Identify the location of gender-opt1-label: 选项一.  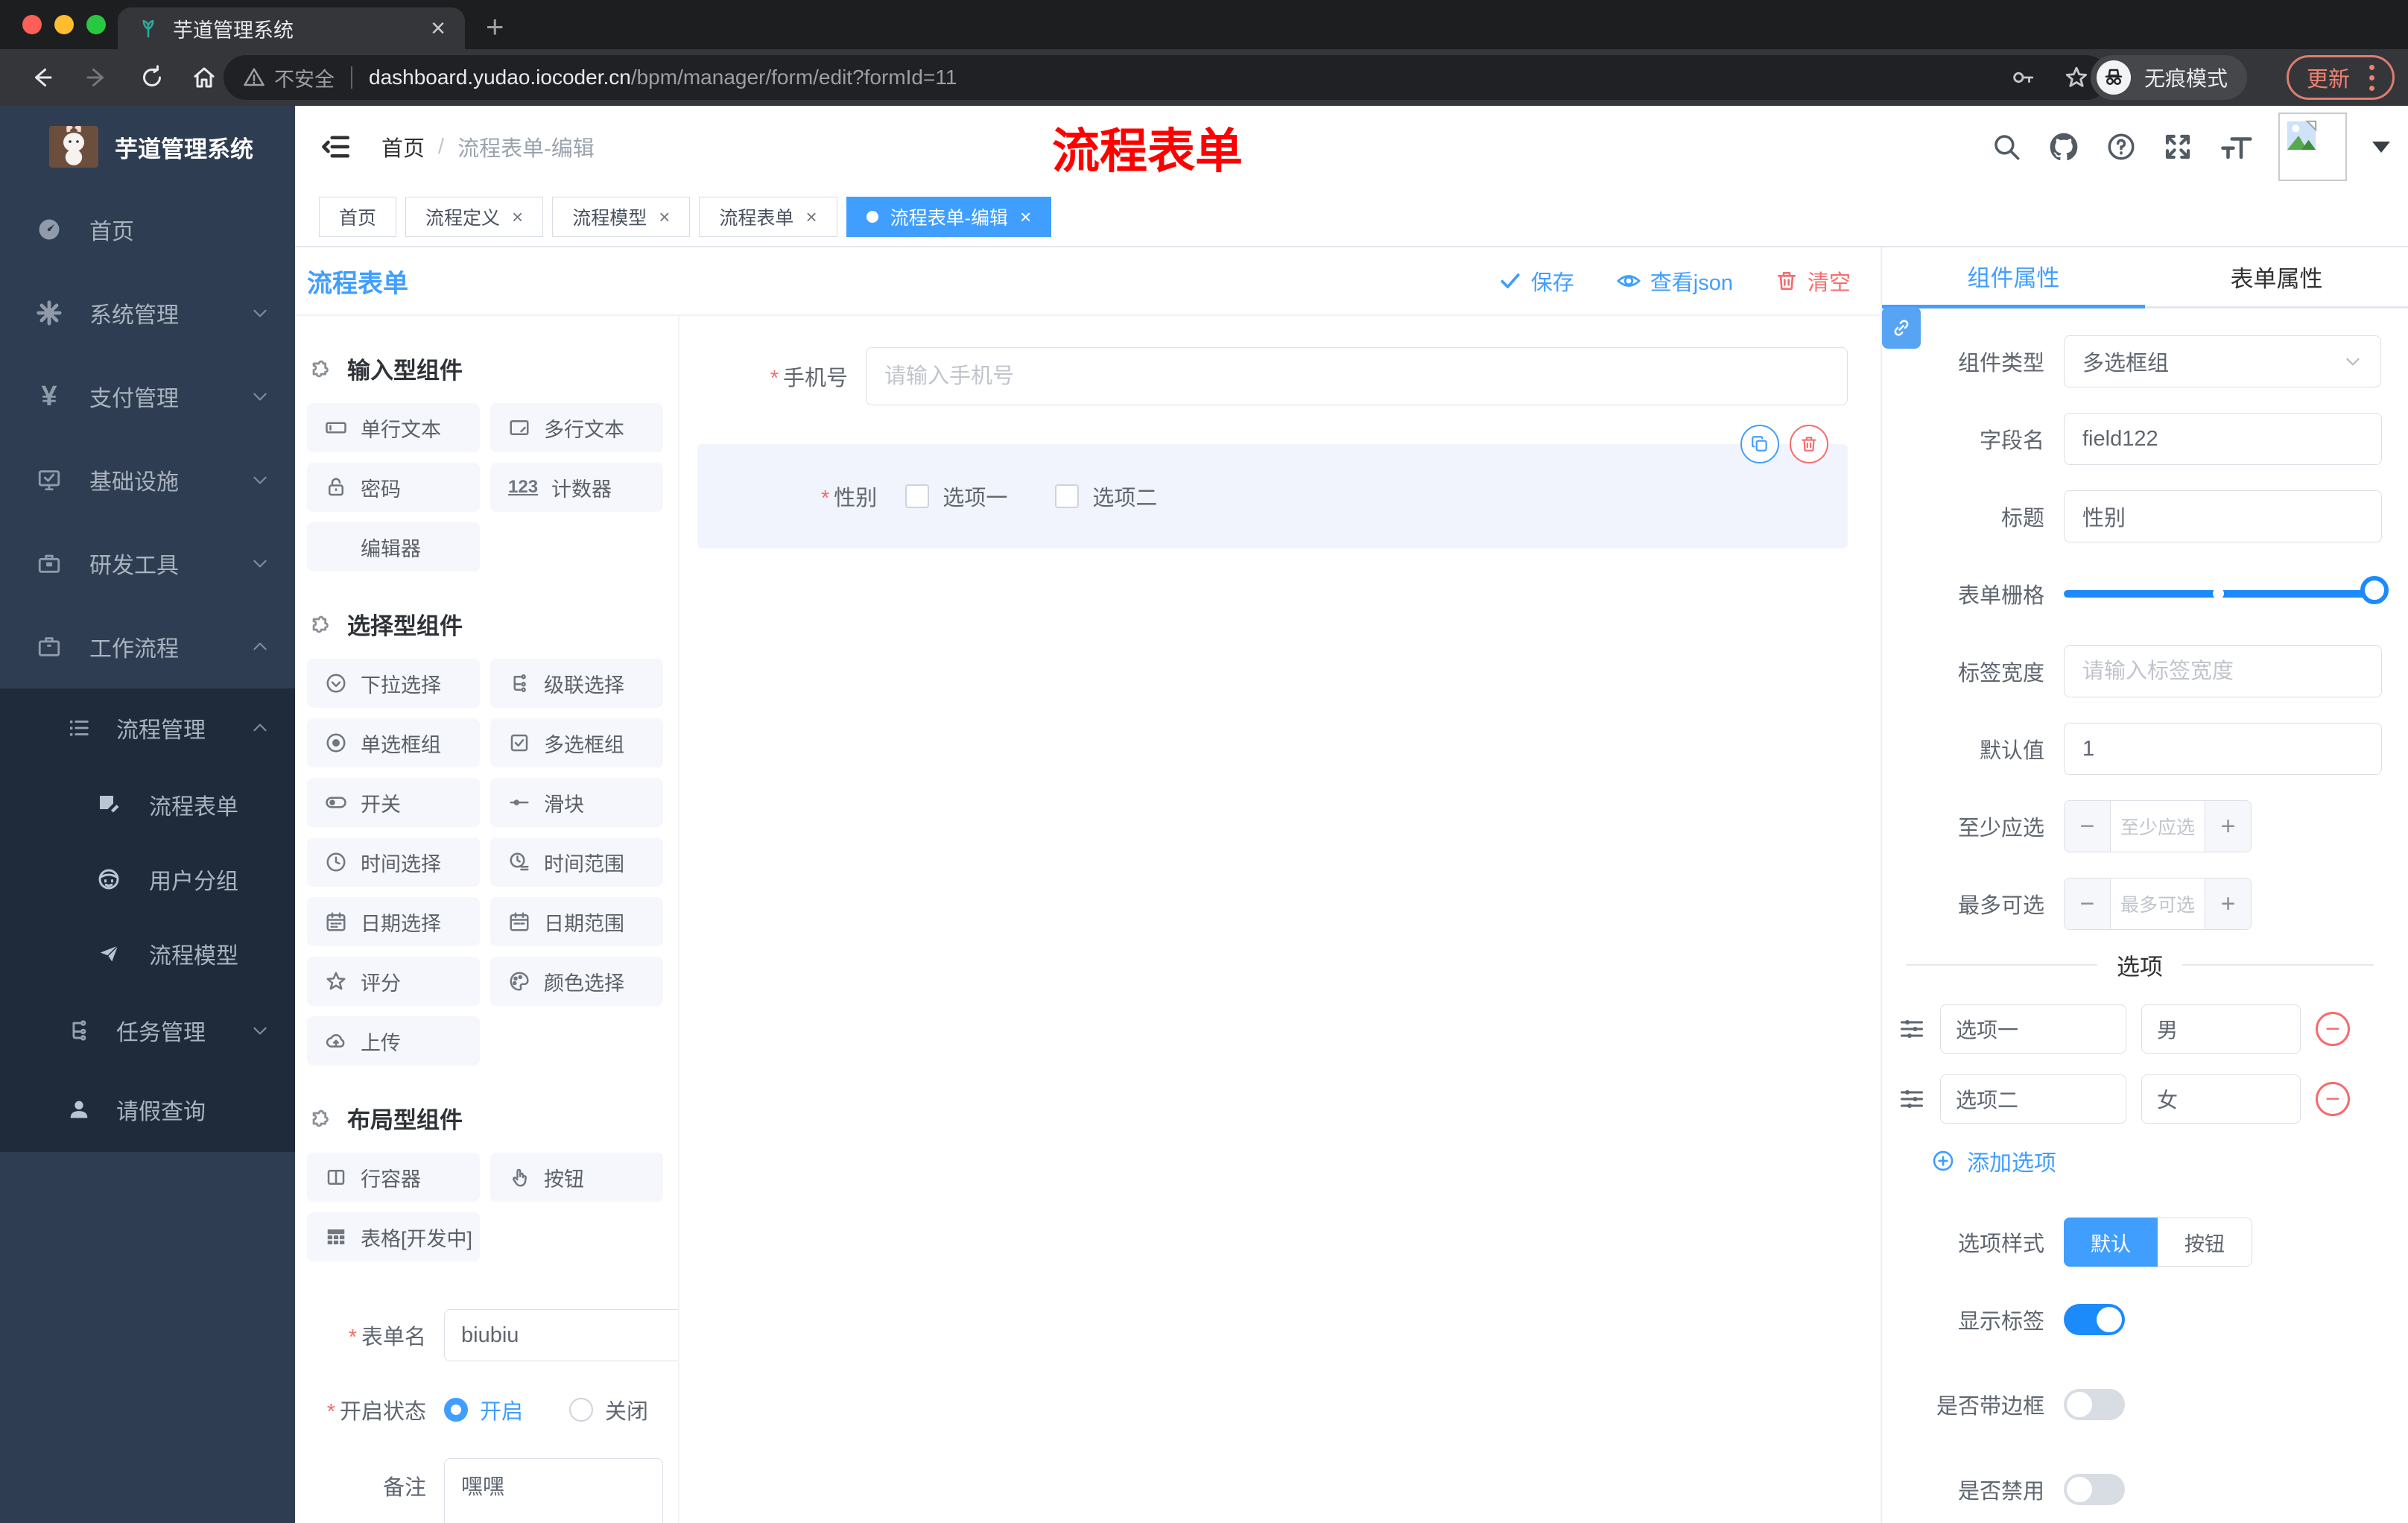
(974, 497).